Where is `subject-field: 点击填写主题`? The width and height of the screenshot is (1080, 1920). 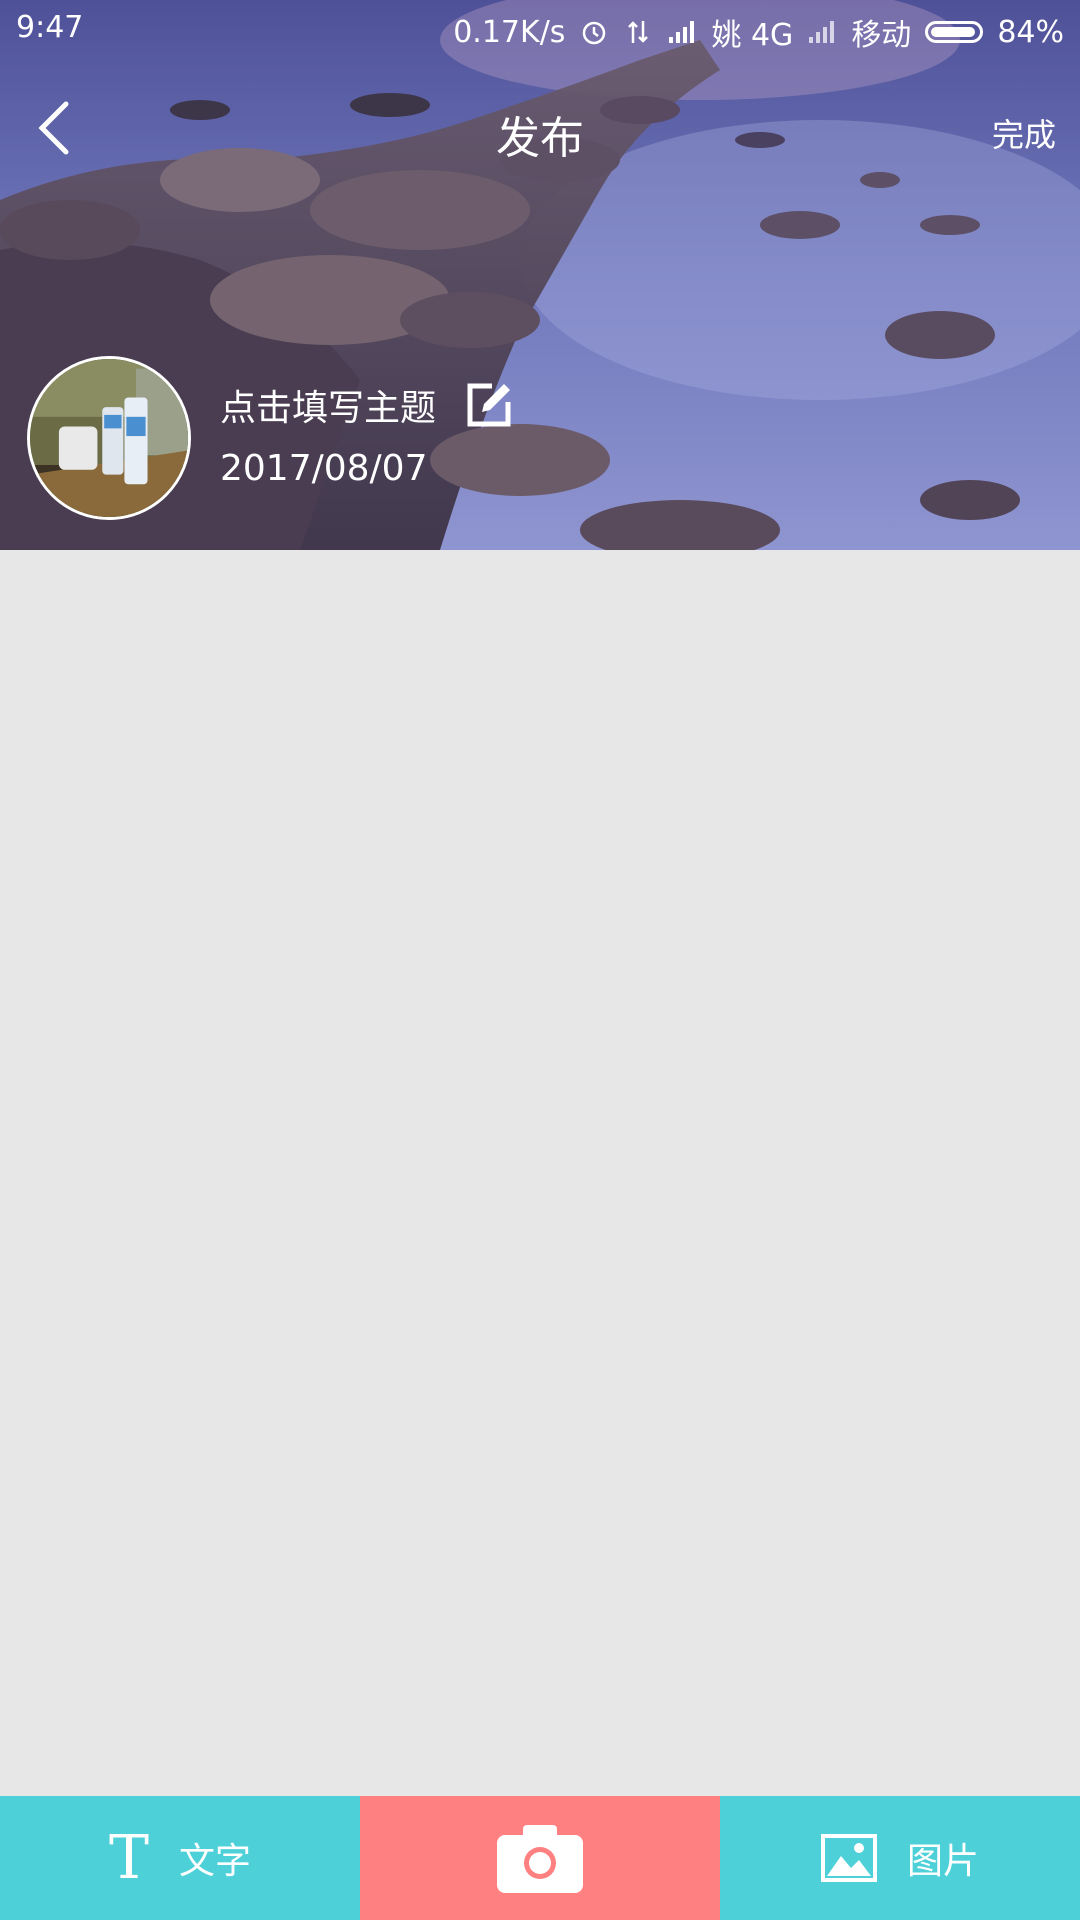
subject-field: 点击填写主题 is located at coordinates (368, 405).